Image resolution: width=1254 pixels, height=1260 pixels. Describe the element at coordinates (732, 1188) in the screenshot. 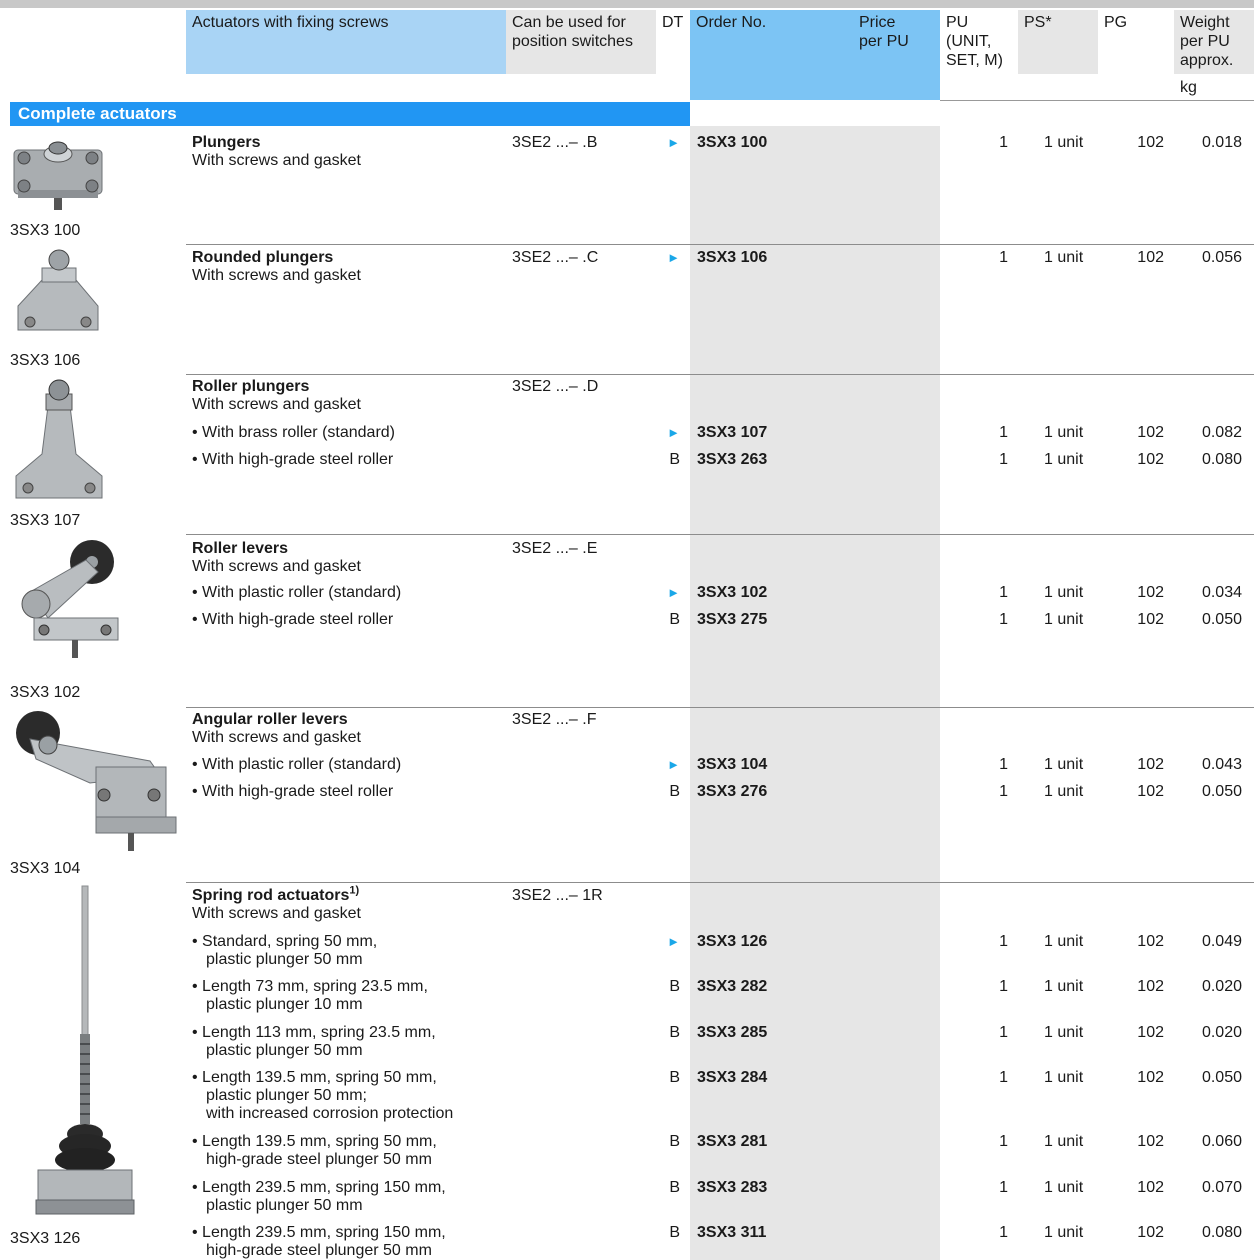

I see `order-number: 3SX3 283` at that location.